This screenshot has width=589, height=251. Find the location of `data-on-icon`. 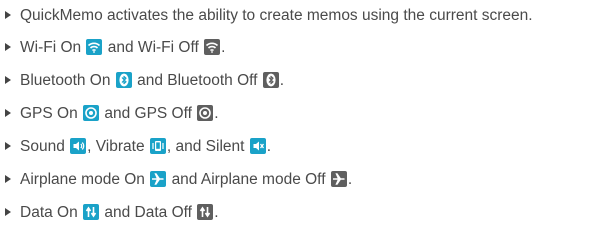

data-on-icon is located at coordinates (91, 212).